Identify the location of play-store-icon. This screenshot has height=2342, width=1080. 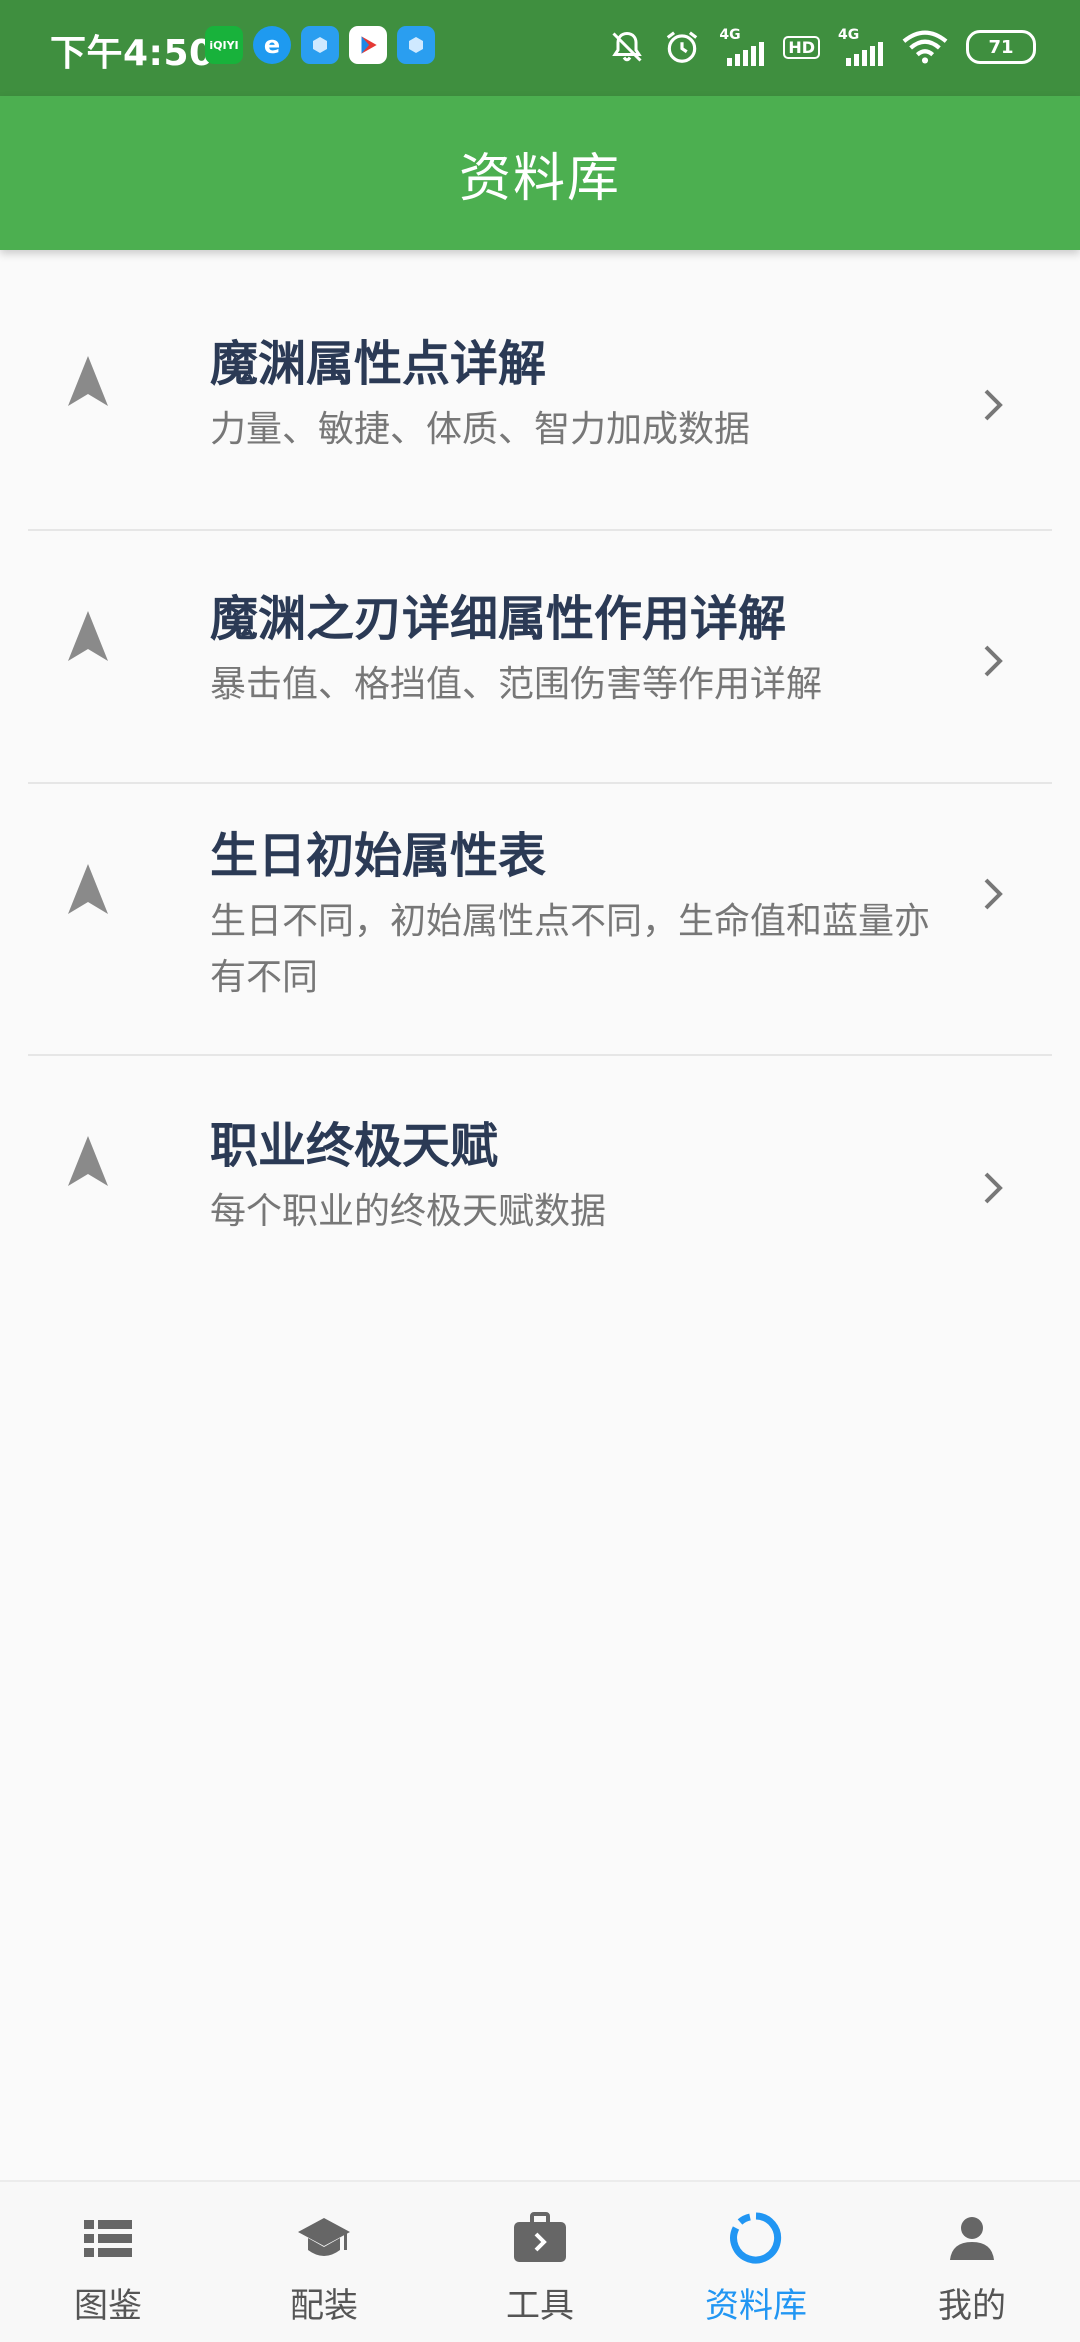
(368, 45).